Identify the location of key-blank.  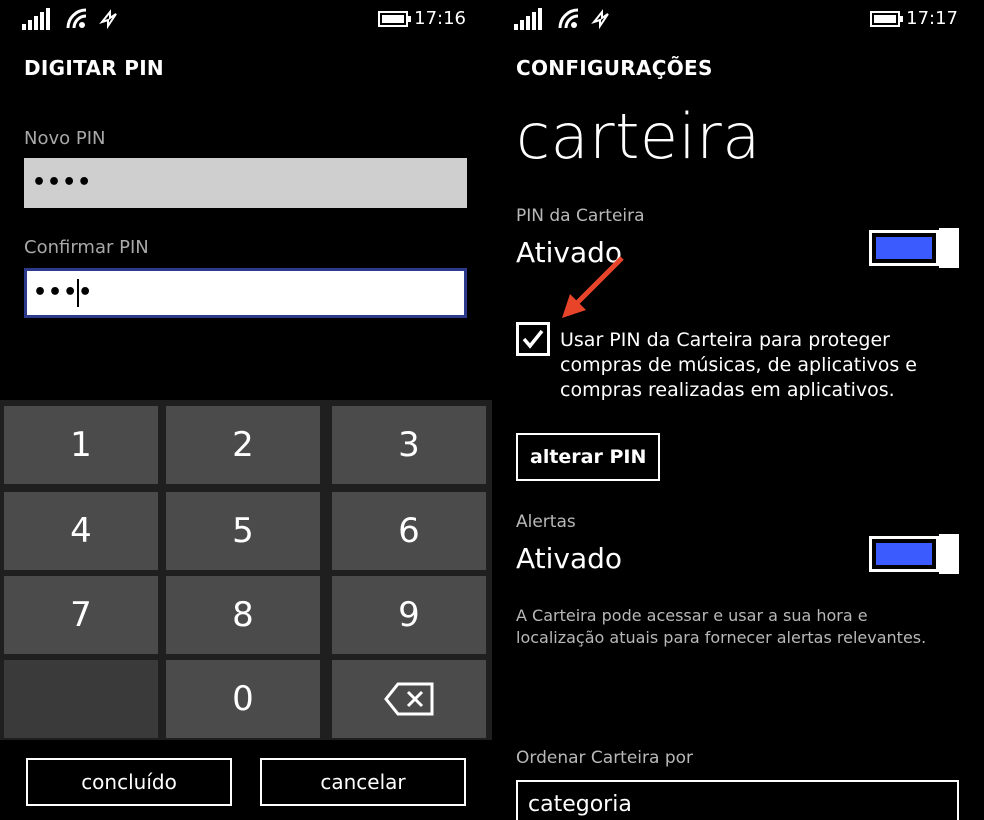
(81, 699).